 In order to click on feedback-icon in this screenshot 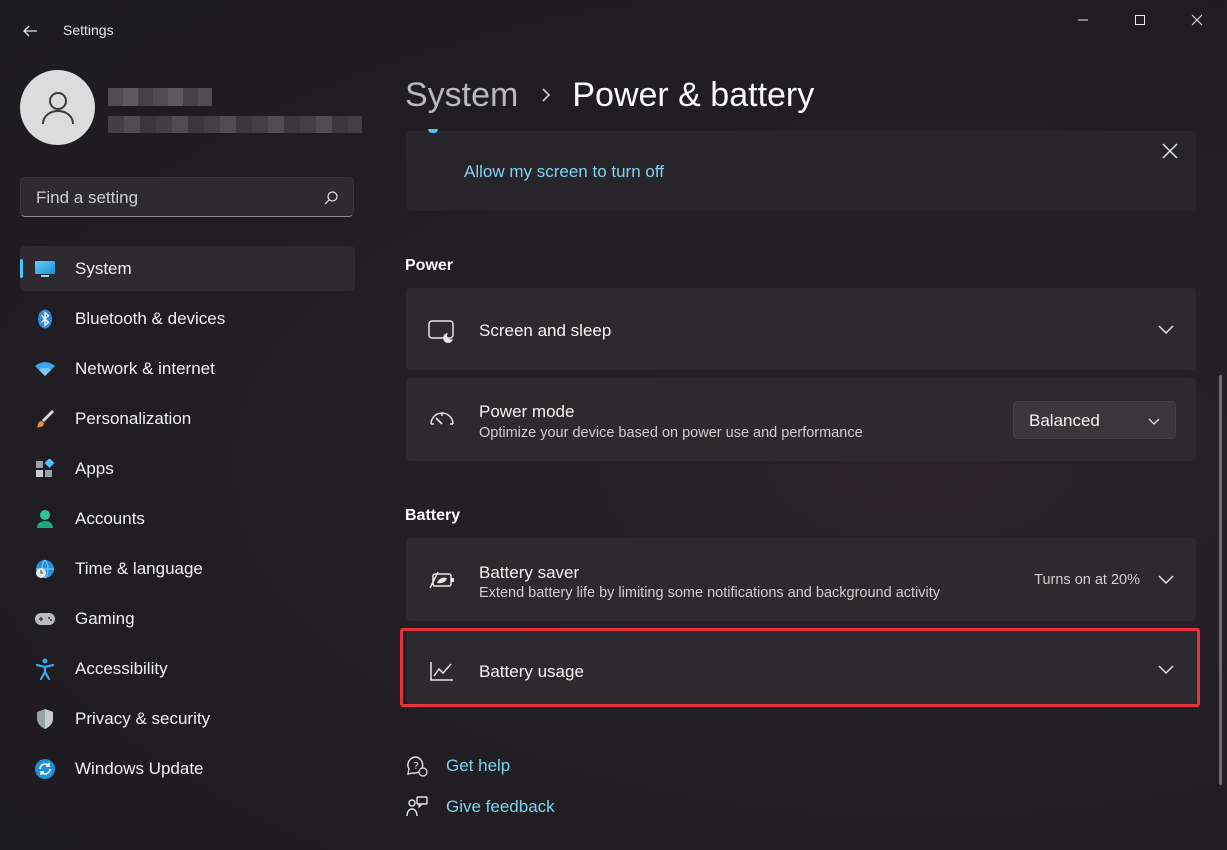, I will do `click(417, 807)`.